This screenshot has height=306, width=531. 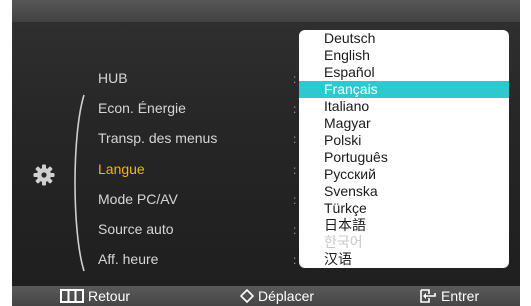 What do you see at coordinates (72, 296) in the screenshot?
I see `menu-button-icon` at bounding box center [72, 296].